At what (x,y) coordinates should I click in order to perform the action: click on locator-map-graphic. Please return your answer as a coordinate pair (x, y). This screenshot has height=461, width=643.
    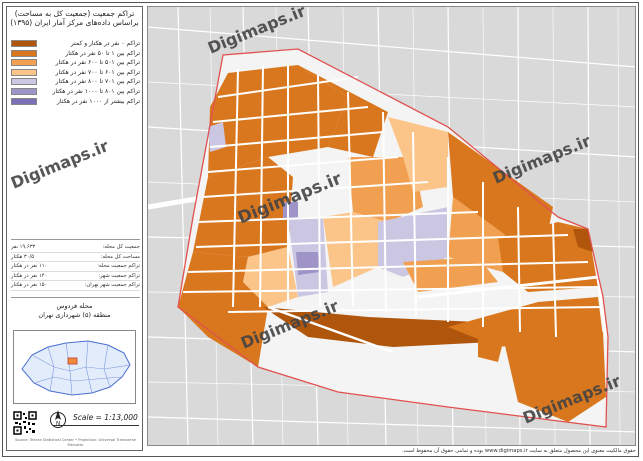
    Looking at the image, I should click on (76, 368).